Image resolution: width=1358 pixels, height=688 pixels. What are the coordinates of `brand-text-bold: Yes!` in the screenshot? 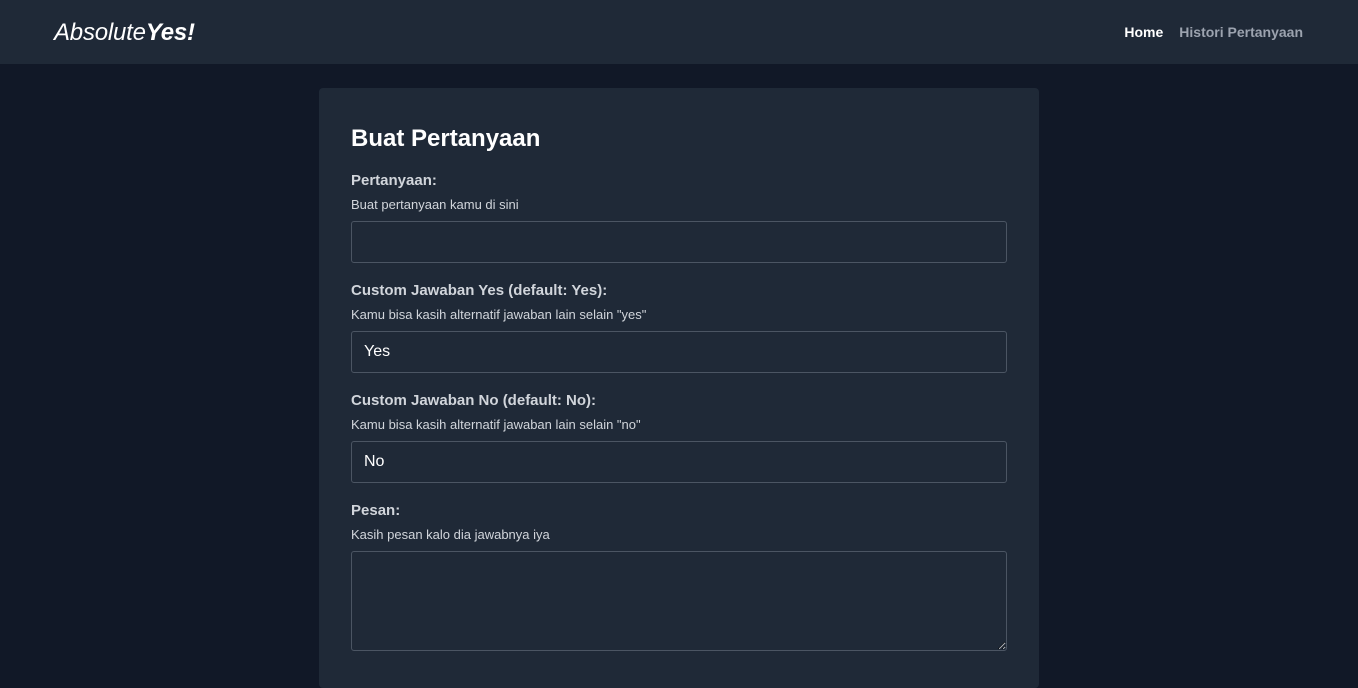 It's located at (170, 32).